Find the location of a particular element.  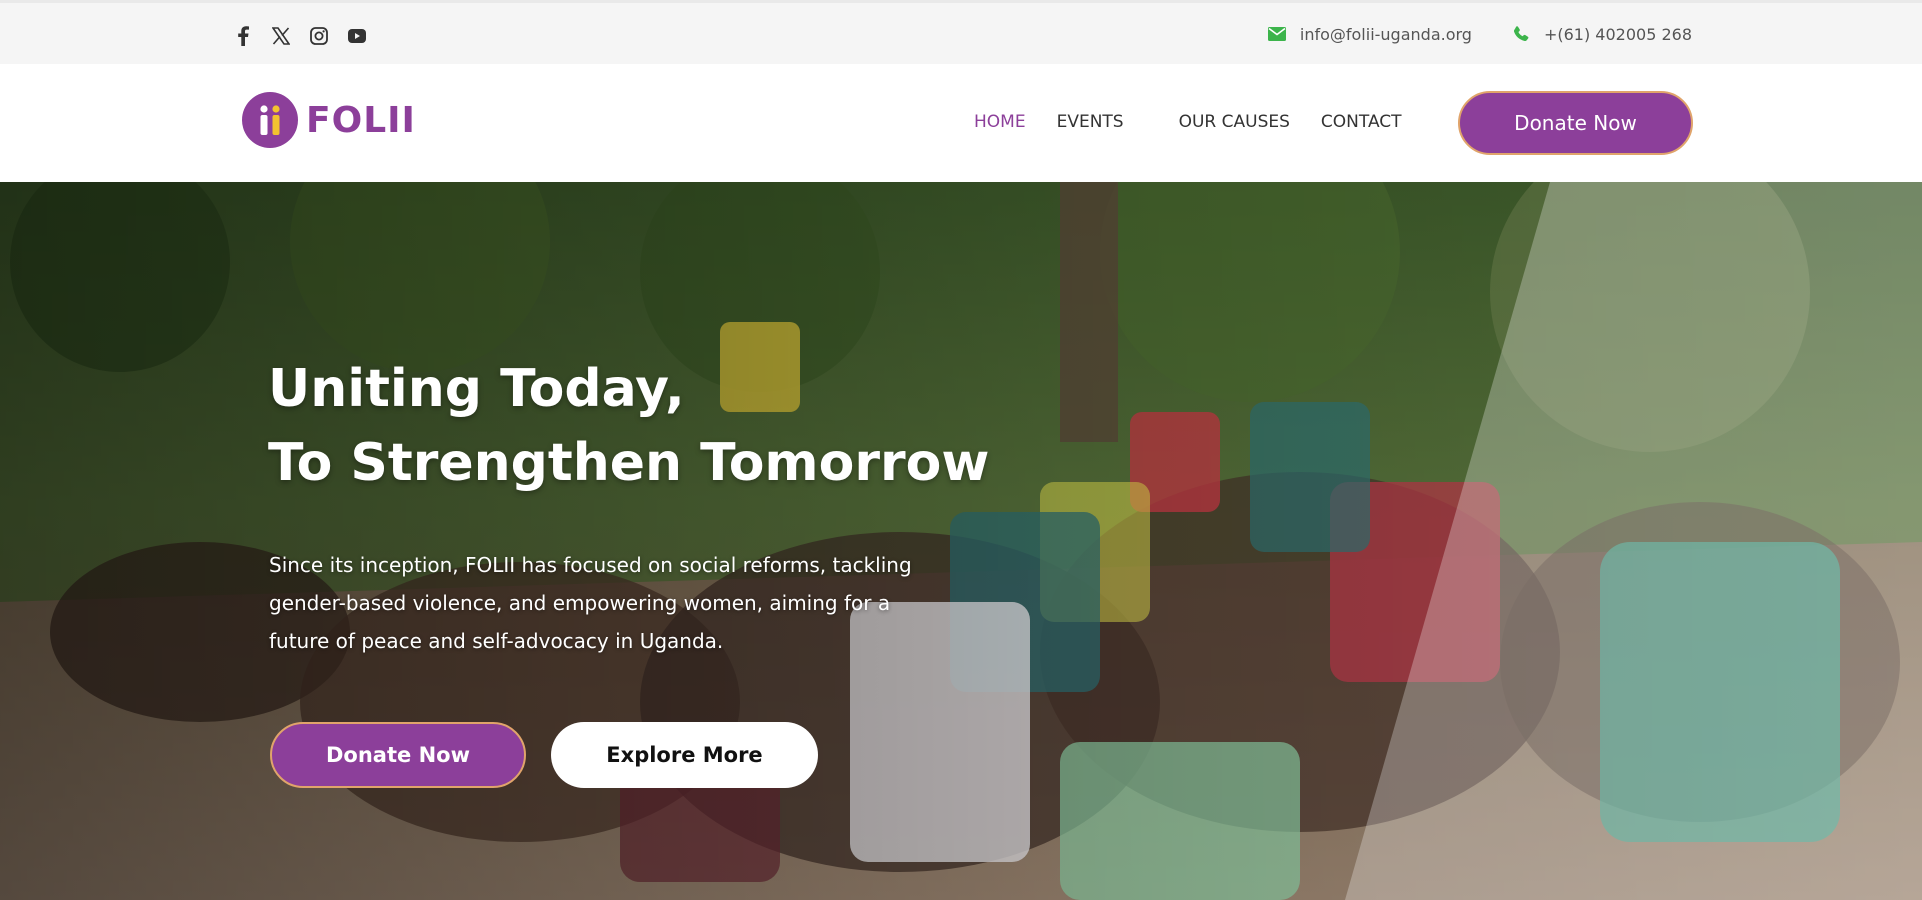

youtube-icon is located at coordinates (357, 36).